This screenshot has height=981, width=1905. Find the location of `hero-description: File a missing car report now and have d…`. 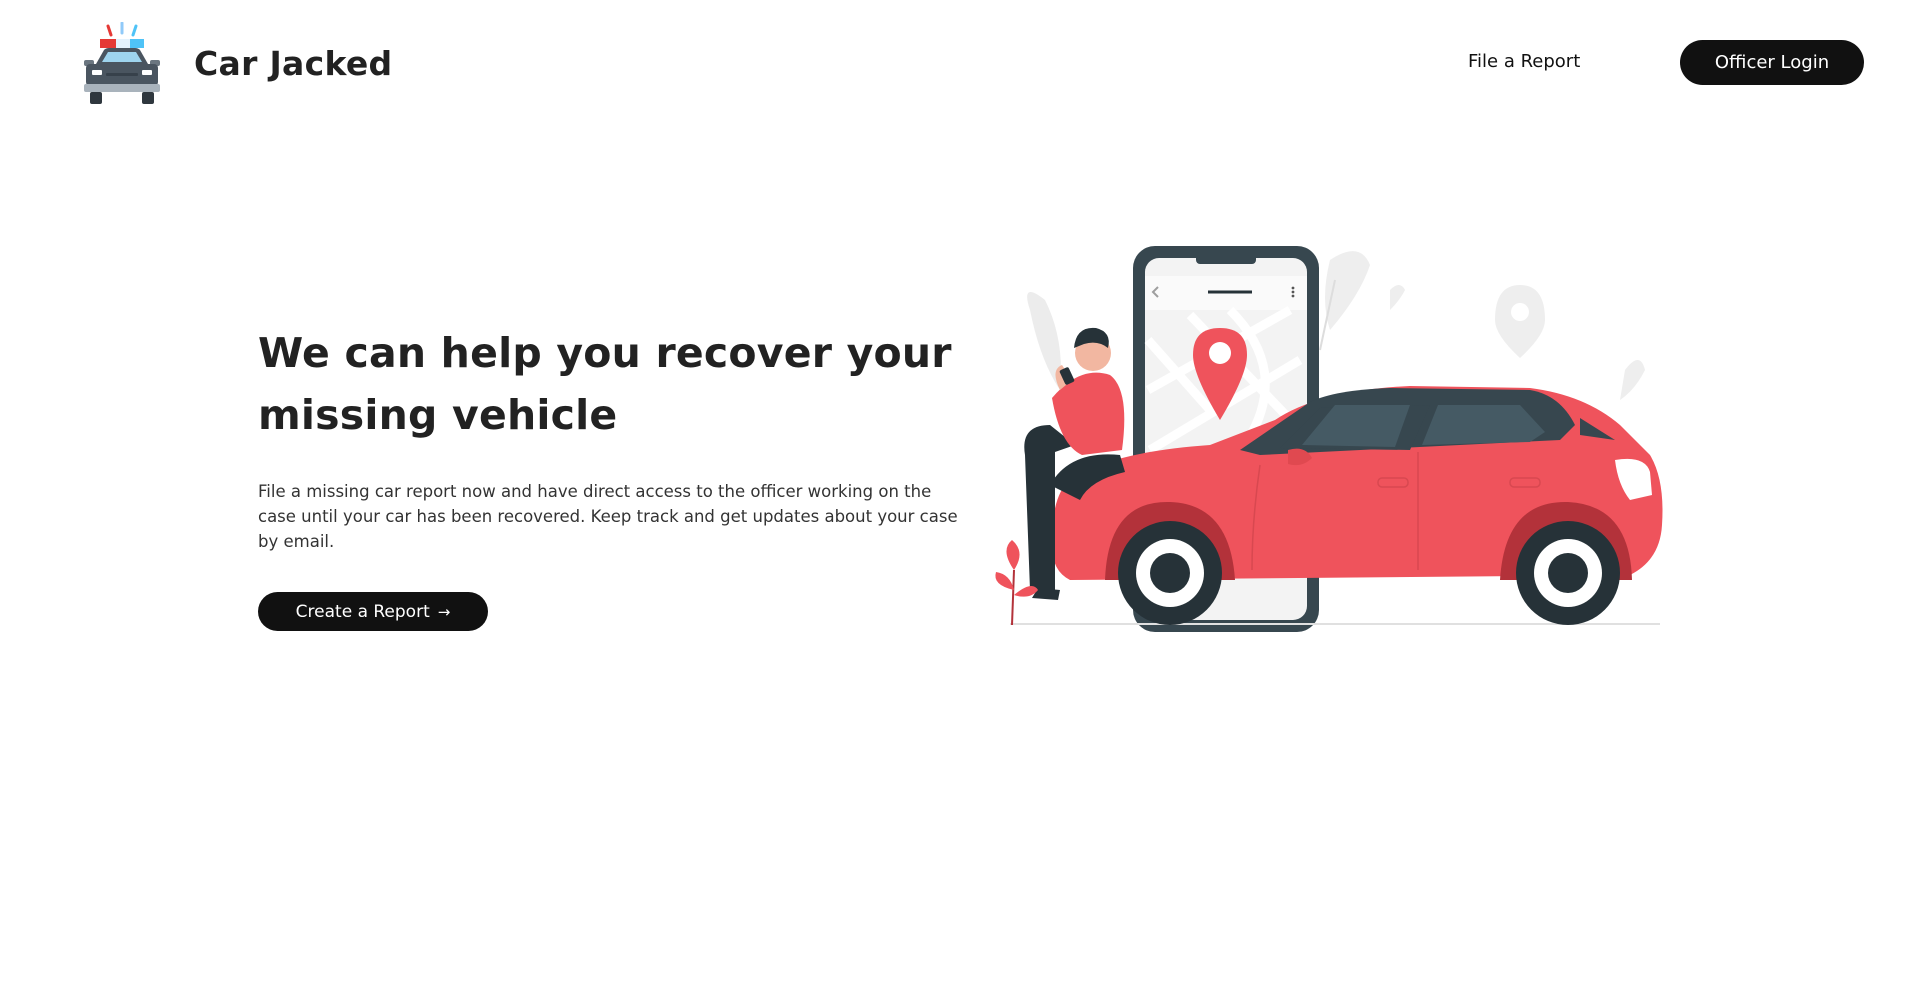

hero-description: File a missing car report now and have d… is located at coordinates (608, 516).